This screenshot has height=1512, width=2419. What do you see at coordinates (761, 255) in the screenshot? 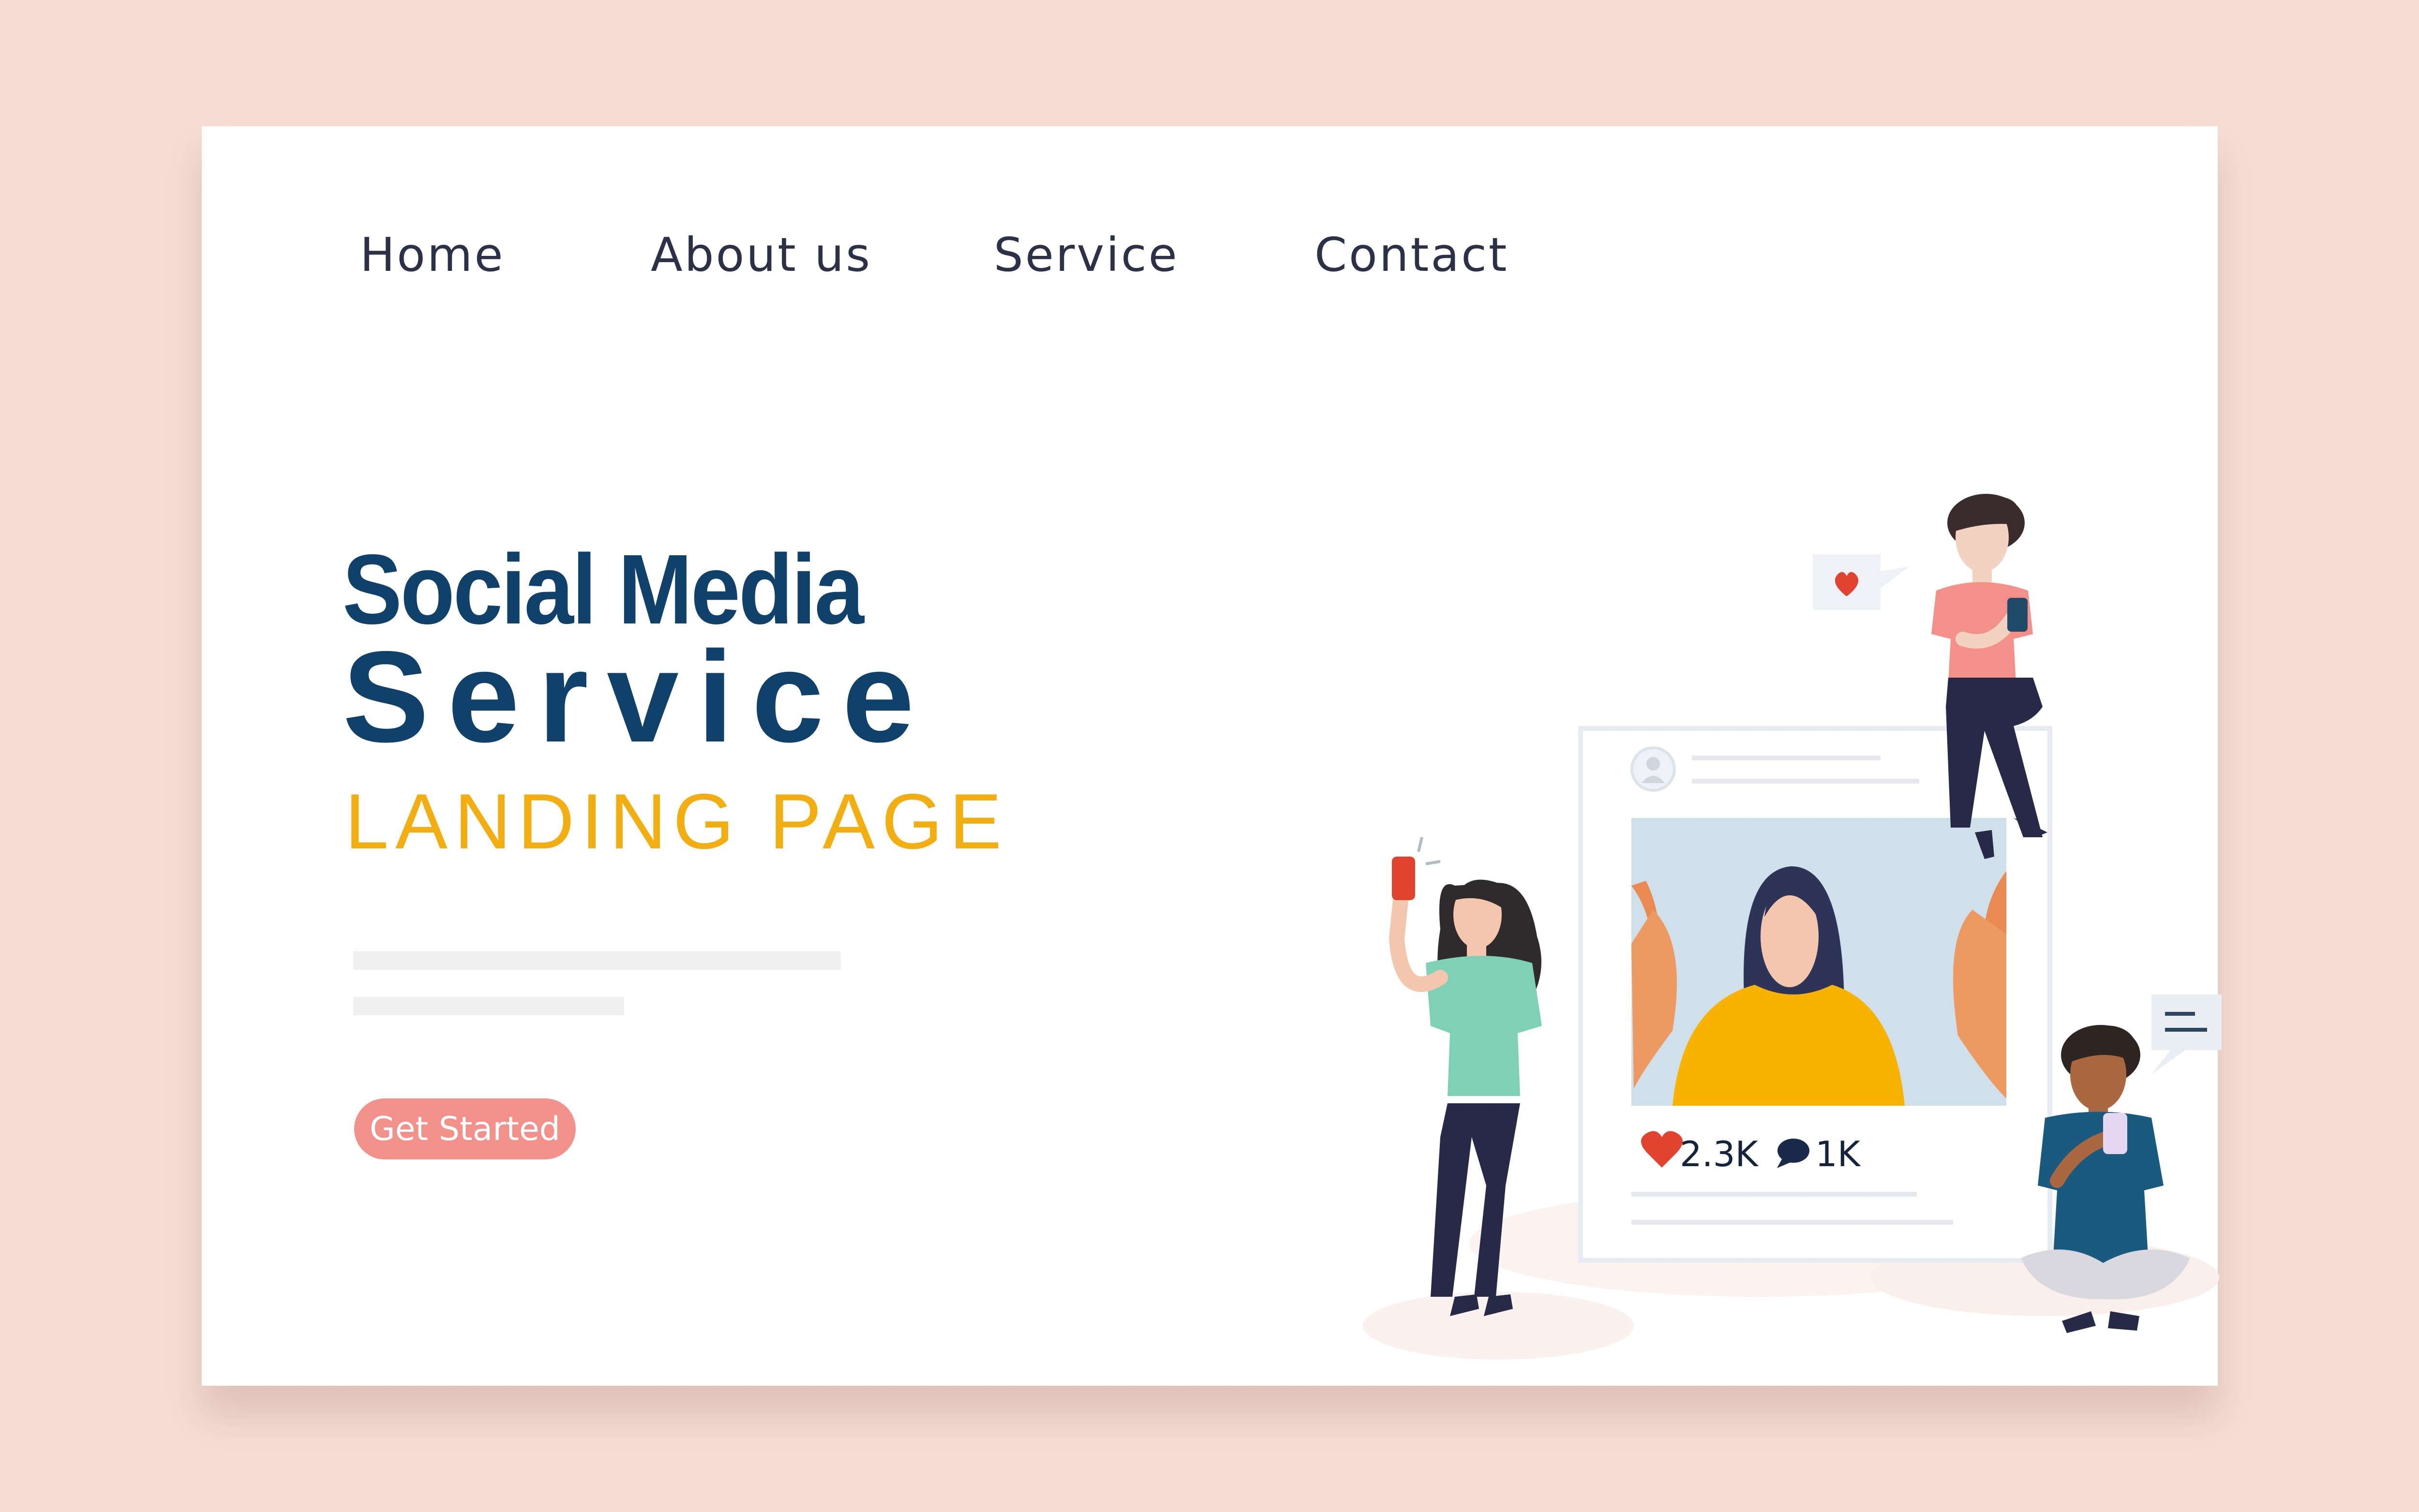
I see `nav-about-us: About us` at bounding box center [761, 255].